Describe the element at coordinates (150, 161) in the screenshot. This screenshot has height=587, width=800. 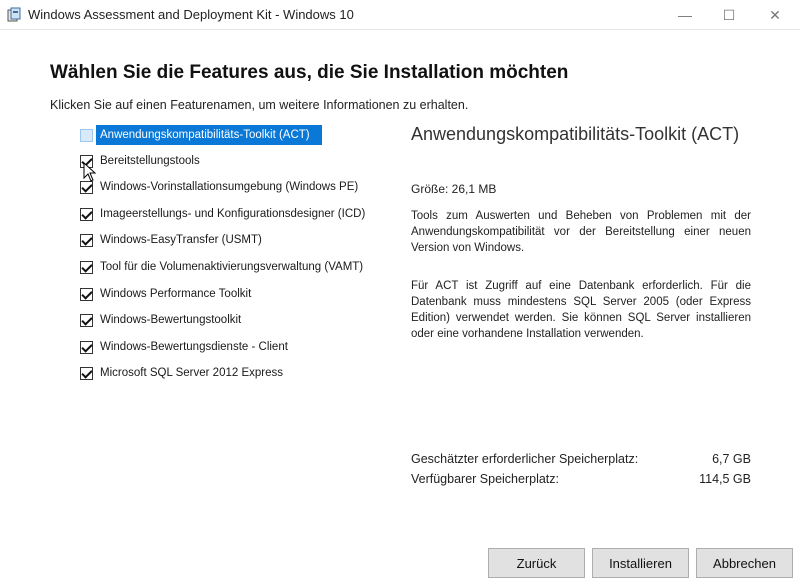
I see `feature-label: Bereitstellungstools` at that location.